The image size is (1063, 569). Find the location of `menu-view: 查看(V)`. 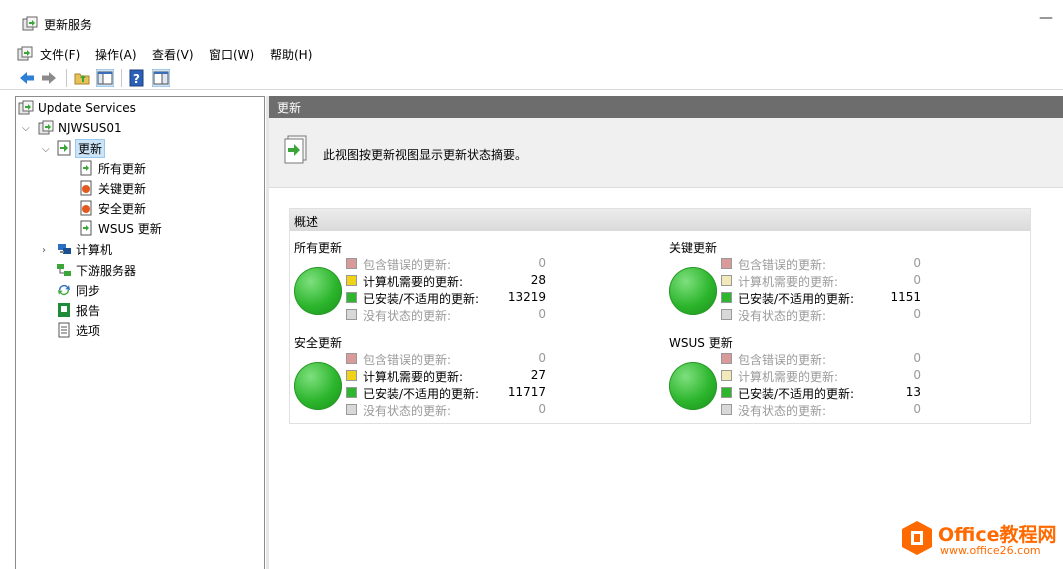

menu-view: 查看(V) is located at coordinates (173, 54).